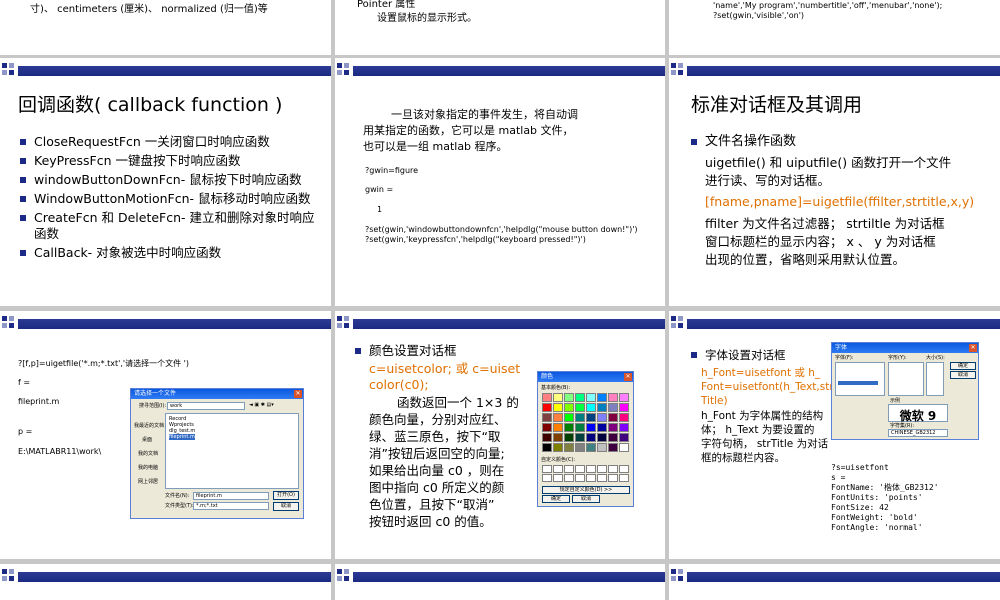  I want to click on code-line: ?gwin=figure, so click(392, 170).